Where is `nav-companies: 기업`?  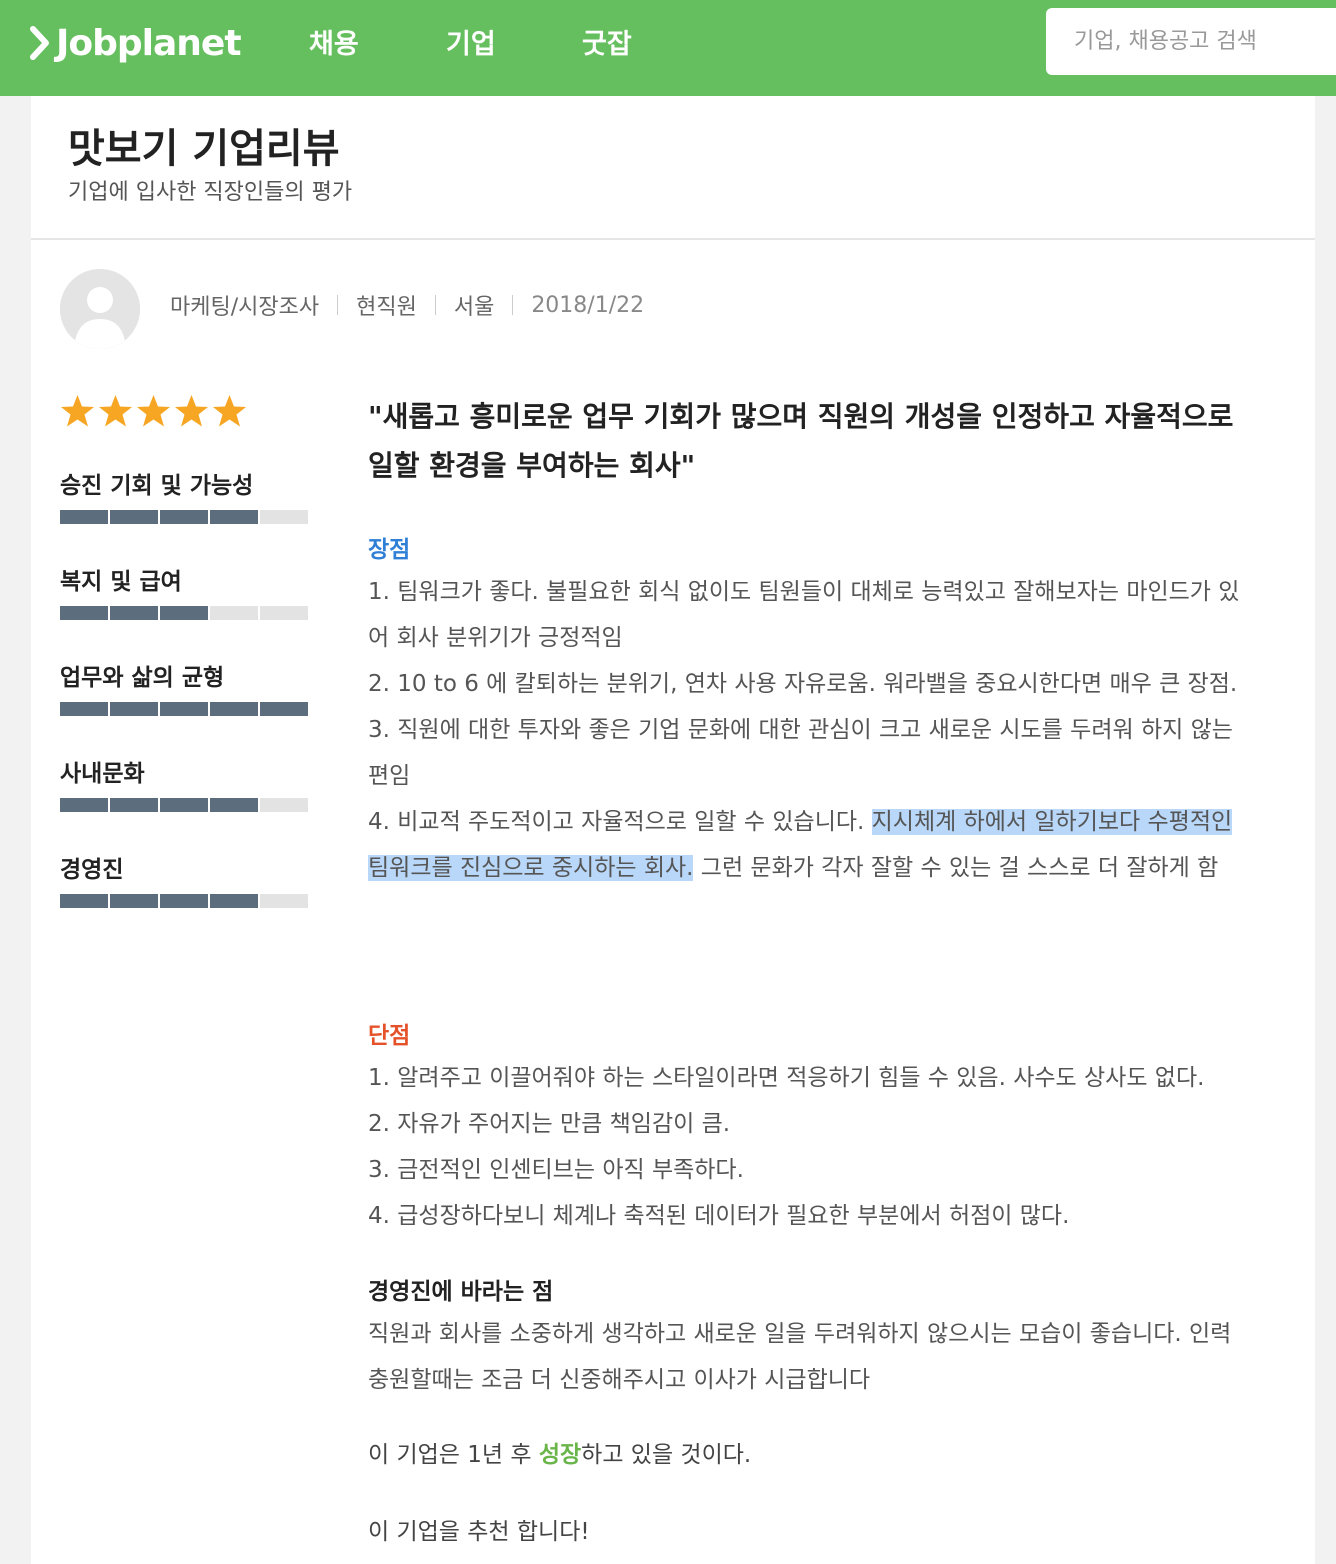 nav-companies: 기업 is located at coordinates (471, 41).